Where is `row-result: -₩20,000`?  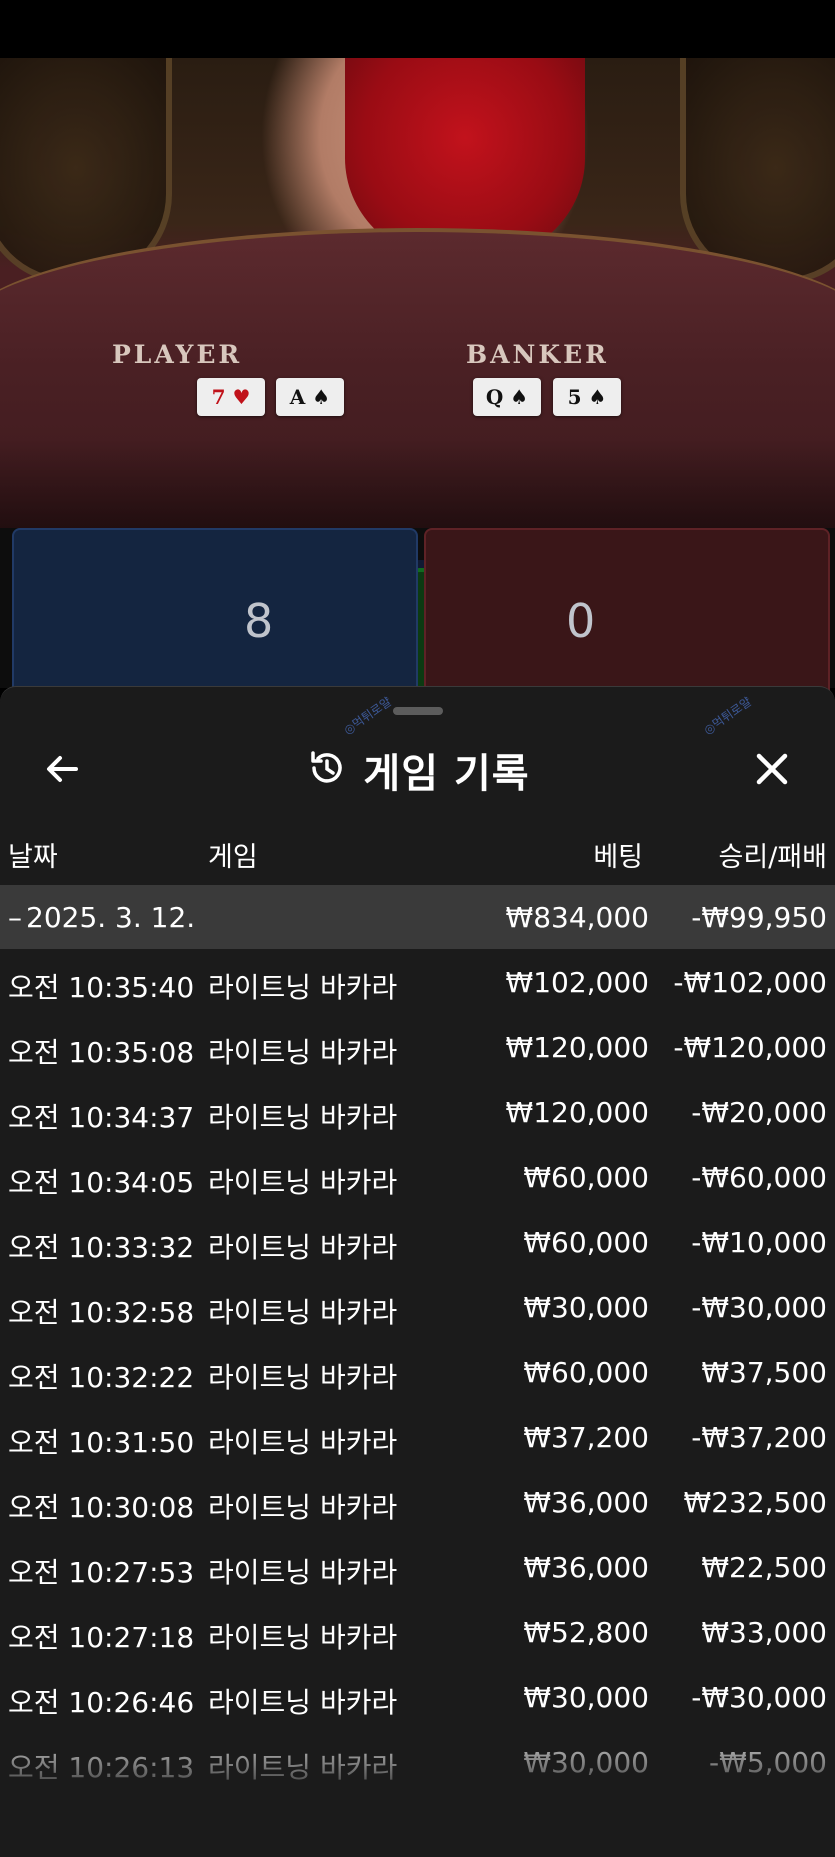
row-result: -₩20,000 is located at coordinates (759, 1112).